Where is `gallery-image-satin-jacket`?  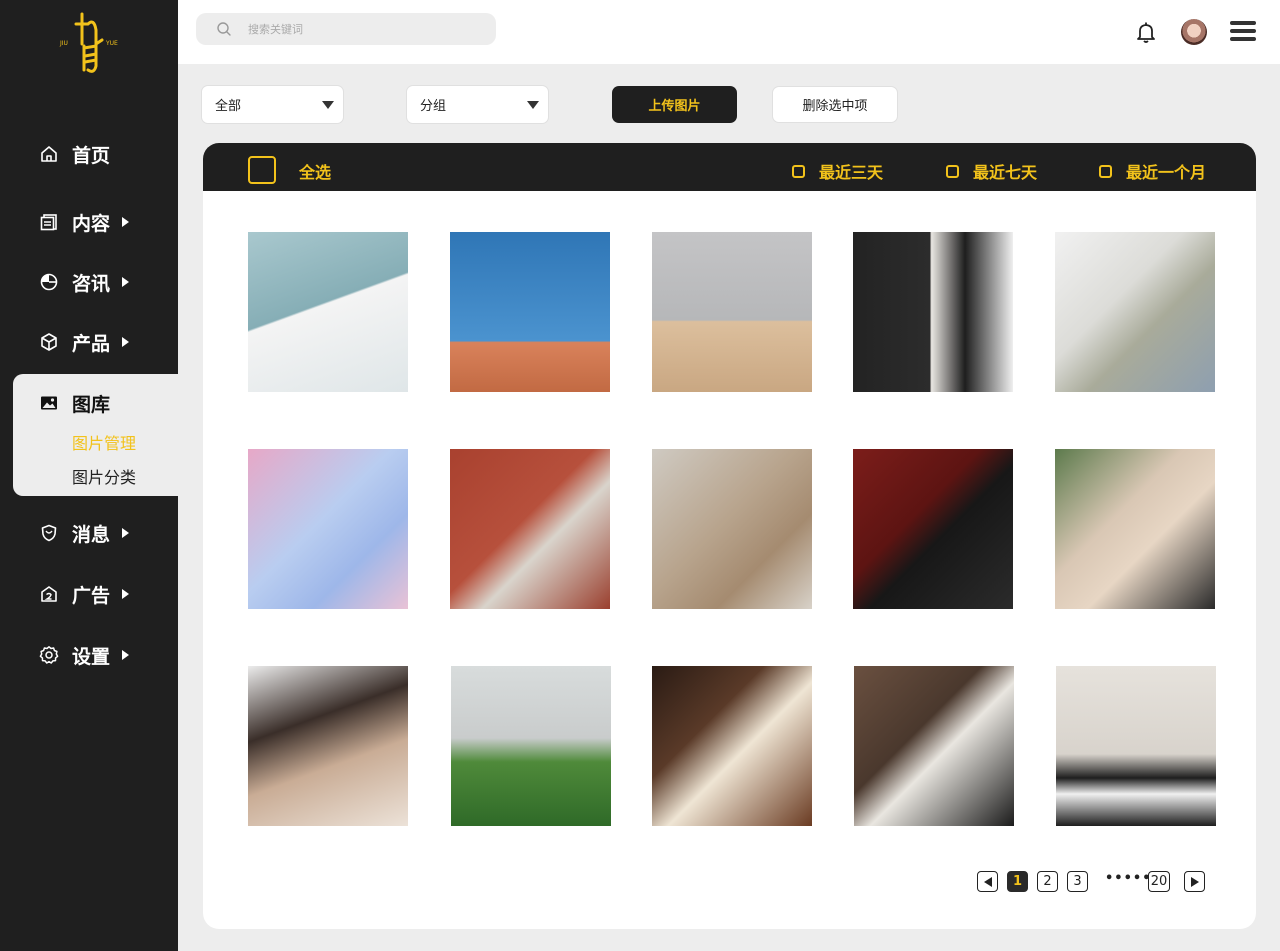
gallery-image-satin-jacket is located at coordinates (530, 529).